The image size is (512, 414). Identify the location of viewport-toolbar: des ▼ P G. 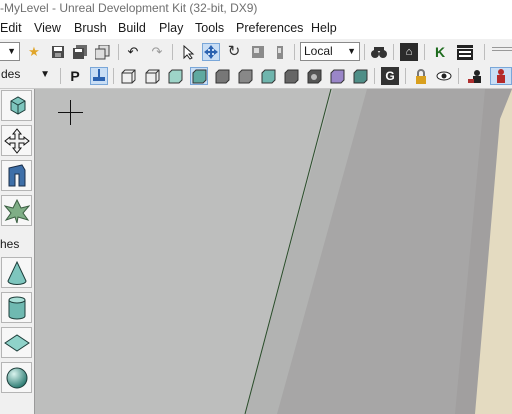
(256, 76).